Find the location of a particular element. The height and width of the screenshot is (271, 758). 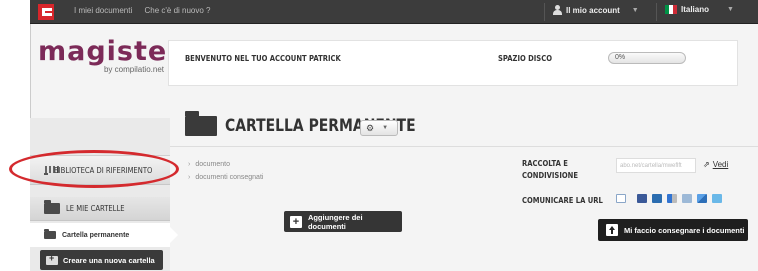

create-folder-label: Creare una nuova cartella is located at coordinates (109, 260).